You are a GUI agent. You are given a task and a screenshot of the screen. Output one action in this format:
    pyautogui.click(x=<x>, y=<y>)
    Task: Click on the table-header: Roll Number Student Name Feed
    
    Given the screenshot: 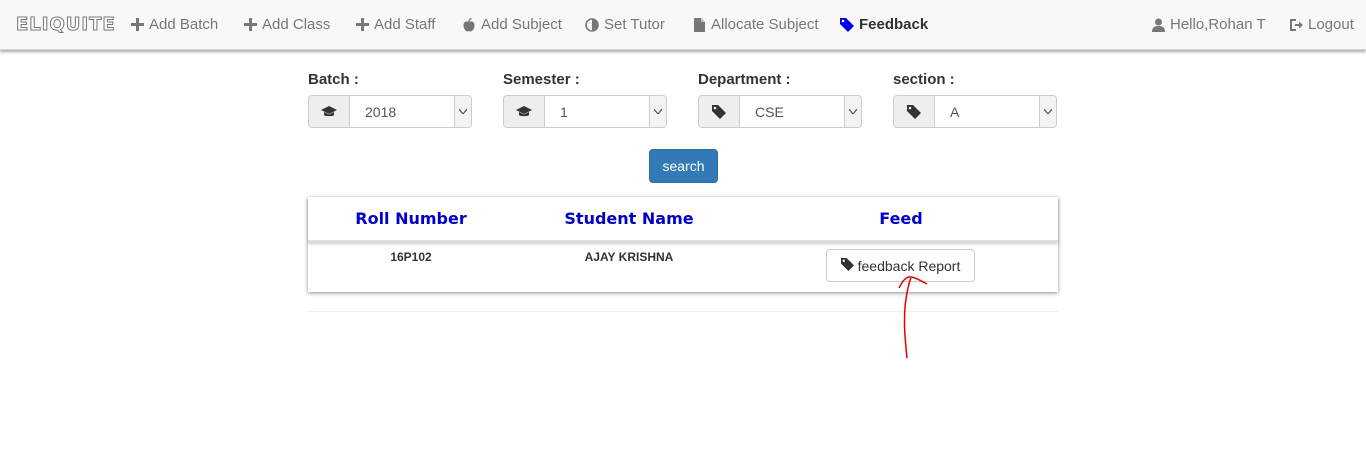 What is the action you would take?
    pyautogui.click(x=683, y=219)
    